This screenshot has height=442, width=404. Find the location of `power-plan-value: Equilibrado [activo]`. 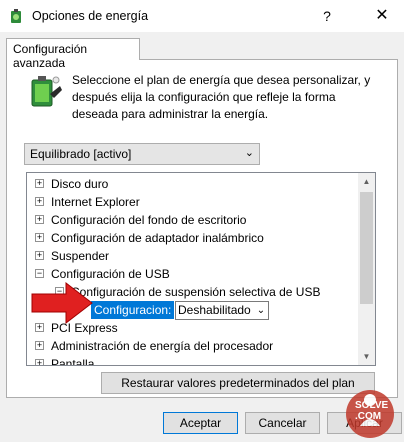

power-plan-value: Equilibrado [activo] is located at coordinates (81, 154).